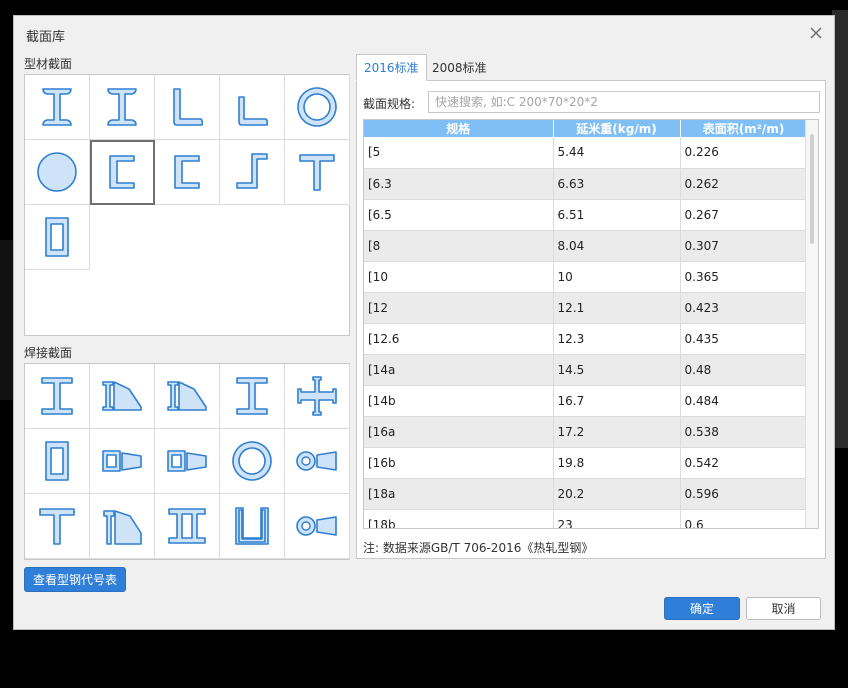 The image size is (848, 688). I want to click on column-header-surface-area: 表面积(m²/m), so click(744, 128).